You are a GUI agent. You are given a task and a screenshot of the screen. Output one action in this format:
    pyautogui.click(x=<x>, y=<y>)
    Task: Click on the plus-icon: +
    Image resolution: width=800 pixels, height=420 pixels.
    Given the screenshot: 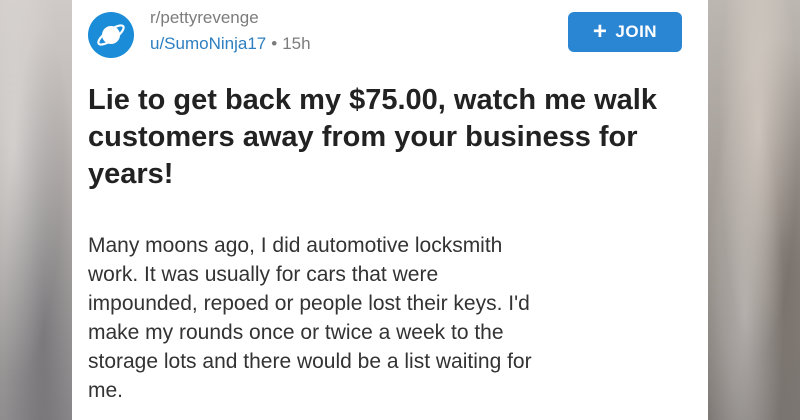 What is the action you would take?
    pyautogui.click(x=600, y=31)
    